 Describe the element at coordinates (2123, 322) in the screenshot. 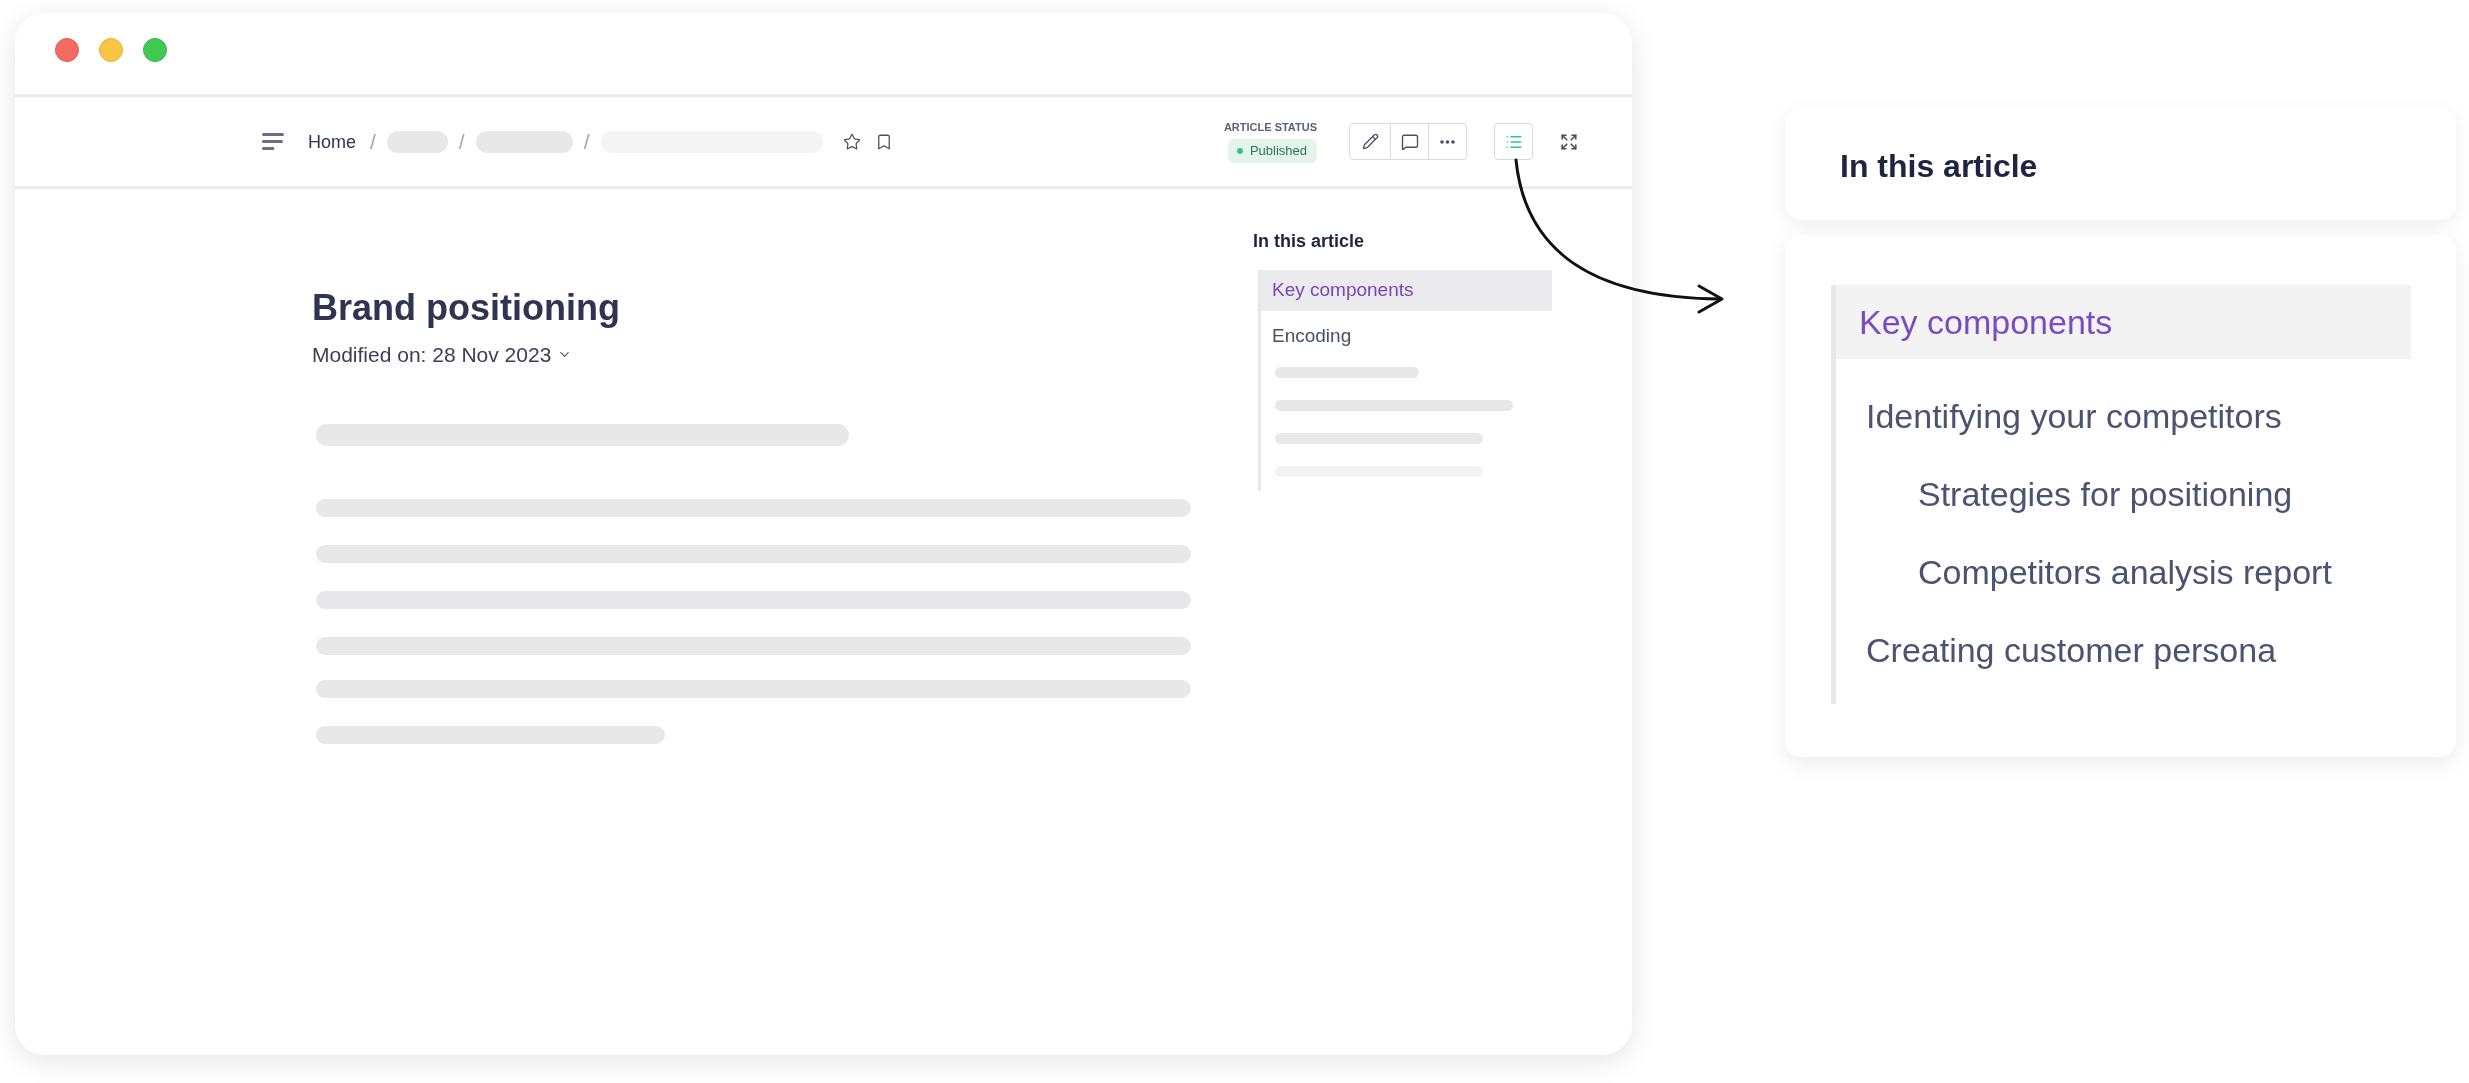

I see `toc-panel-item: Key components` at that location.